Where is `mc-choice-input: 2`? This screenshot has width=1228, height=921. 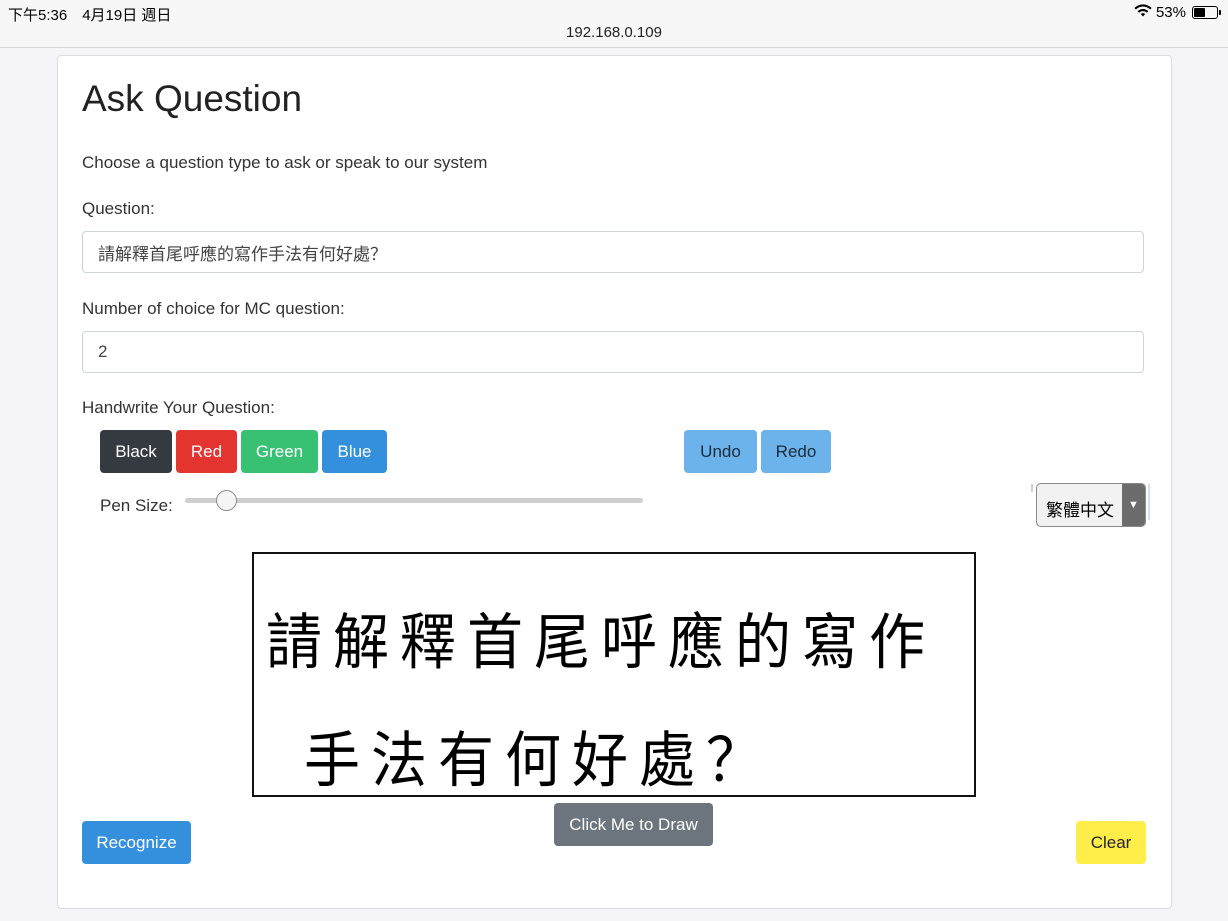 mc-choice-input: 2 is located at coordinates (613, 352).